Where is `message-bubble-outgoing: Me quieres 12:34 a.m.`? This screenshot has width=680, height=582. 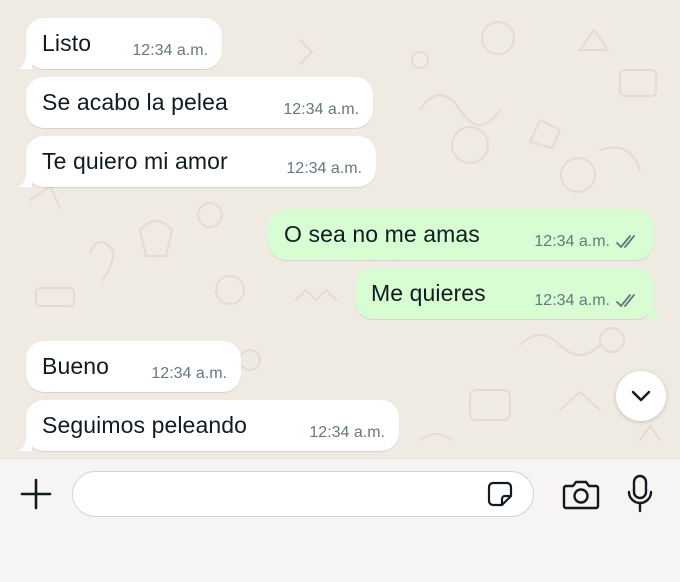
message-bubble-outgoing: Me quieres 12:34 a.m. is located at coordinates (508, 293).